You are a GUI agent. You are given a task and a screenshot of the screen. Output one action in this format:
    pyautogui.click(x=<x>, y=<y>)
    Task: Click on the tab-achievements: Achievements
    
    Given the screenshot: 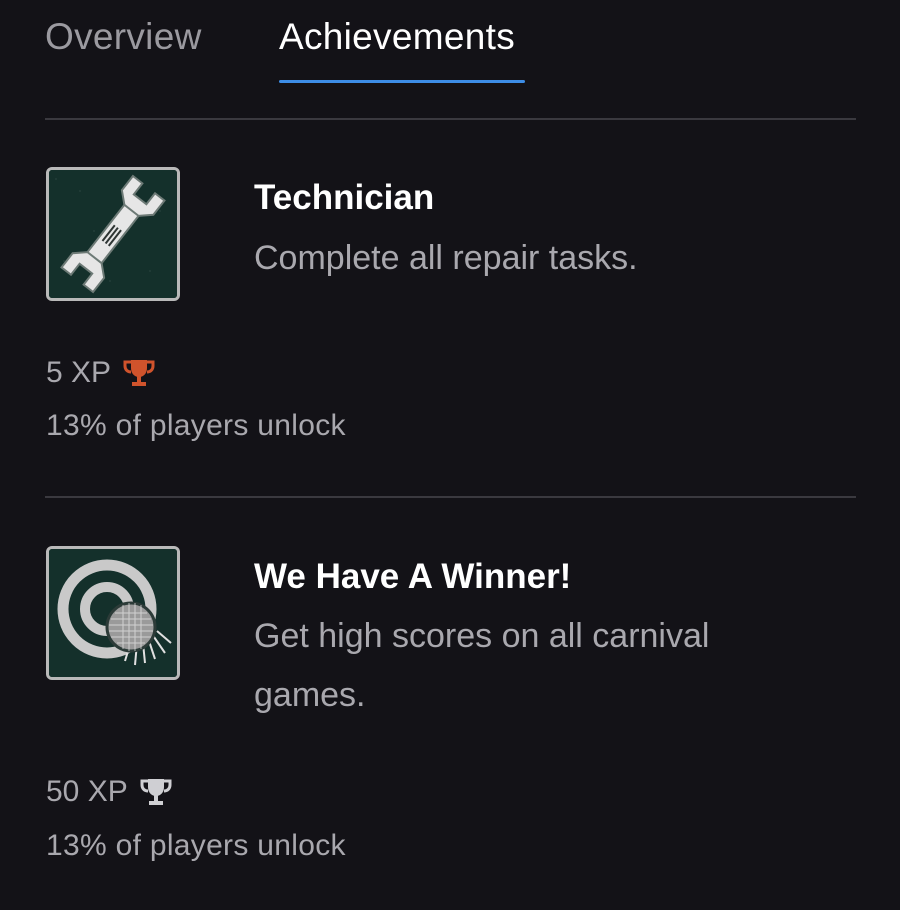 What is the action you would take?
    pyautogui.click(x=397, y=37)
    